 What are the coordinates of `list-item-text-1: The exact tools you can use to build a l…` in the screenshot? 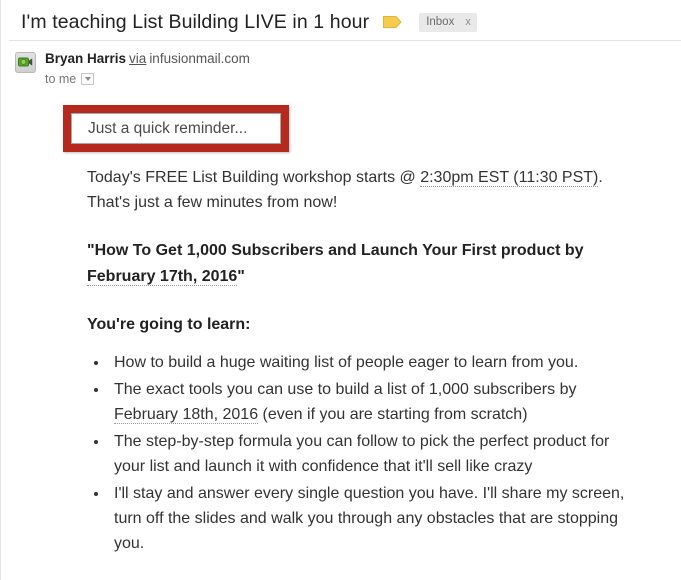 It's located at (345, 389).